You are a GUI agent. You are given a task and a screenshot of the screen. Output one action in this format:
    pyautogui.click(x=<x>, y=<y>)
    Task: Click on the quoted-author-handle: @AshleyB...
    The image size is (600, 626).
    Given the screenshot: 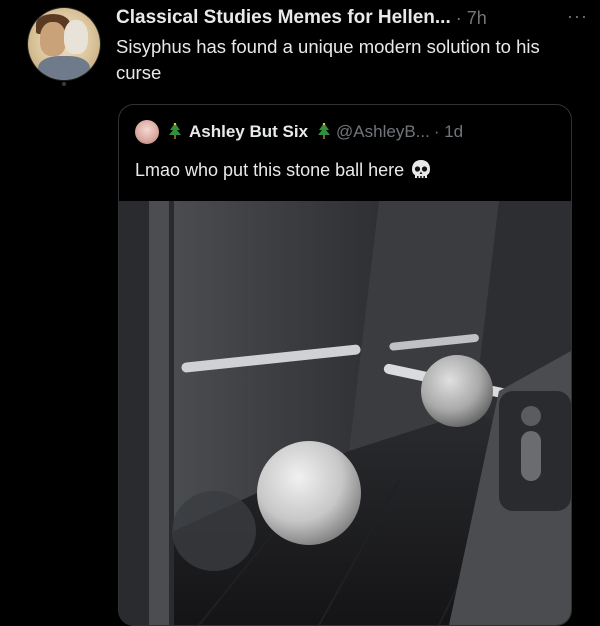 What is the action you would take?
    pyautogui.click(x=383, y=132)
    